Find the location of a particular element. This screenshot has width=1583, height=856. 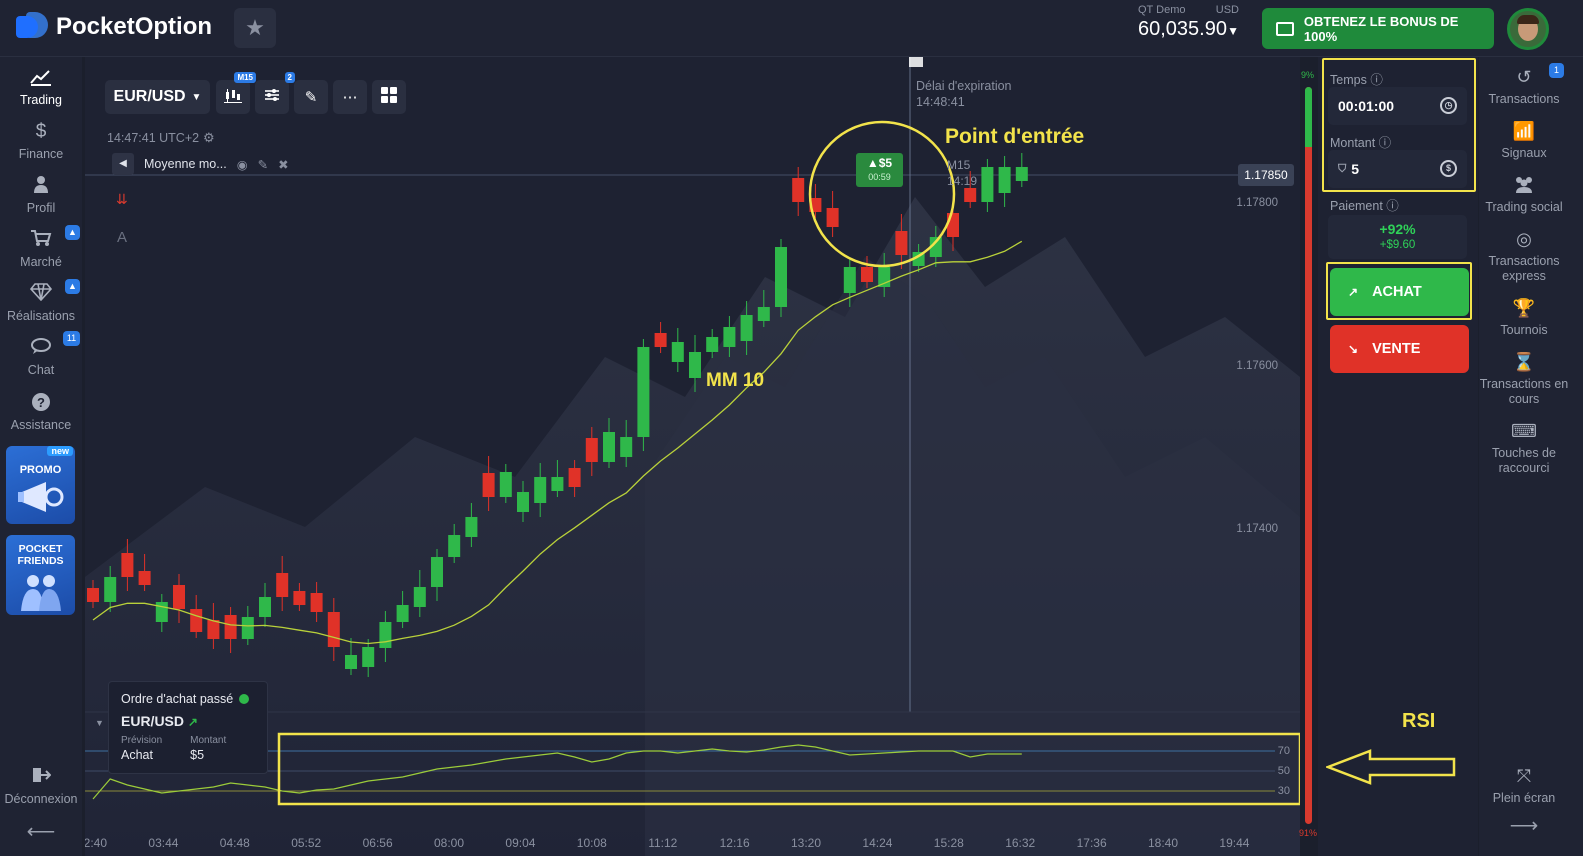

avatar is located at coordinates (1528, 29).